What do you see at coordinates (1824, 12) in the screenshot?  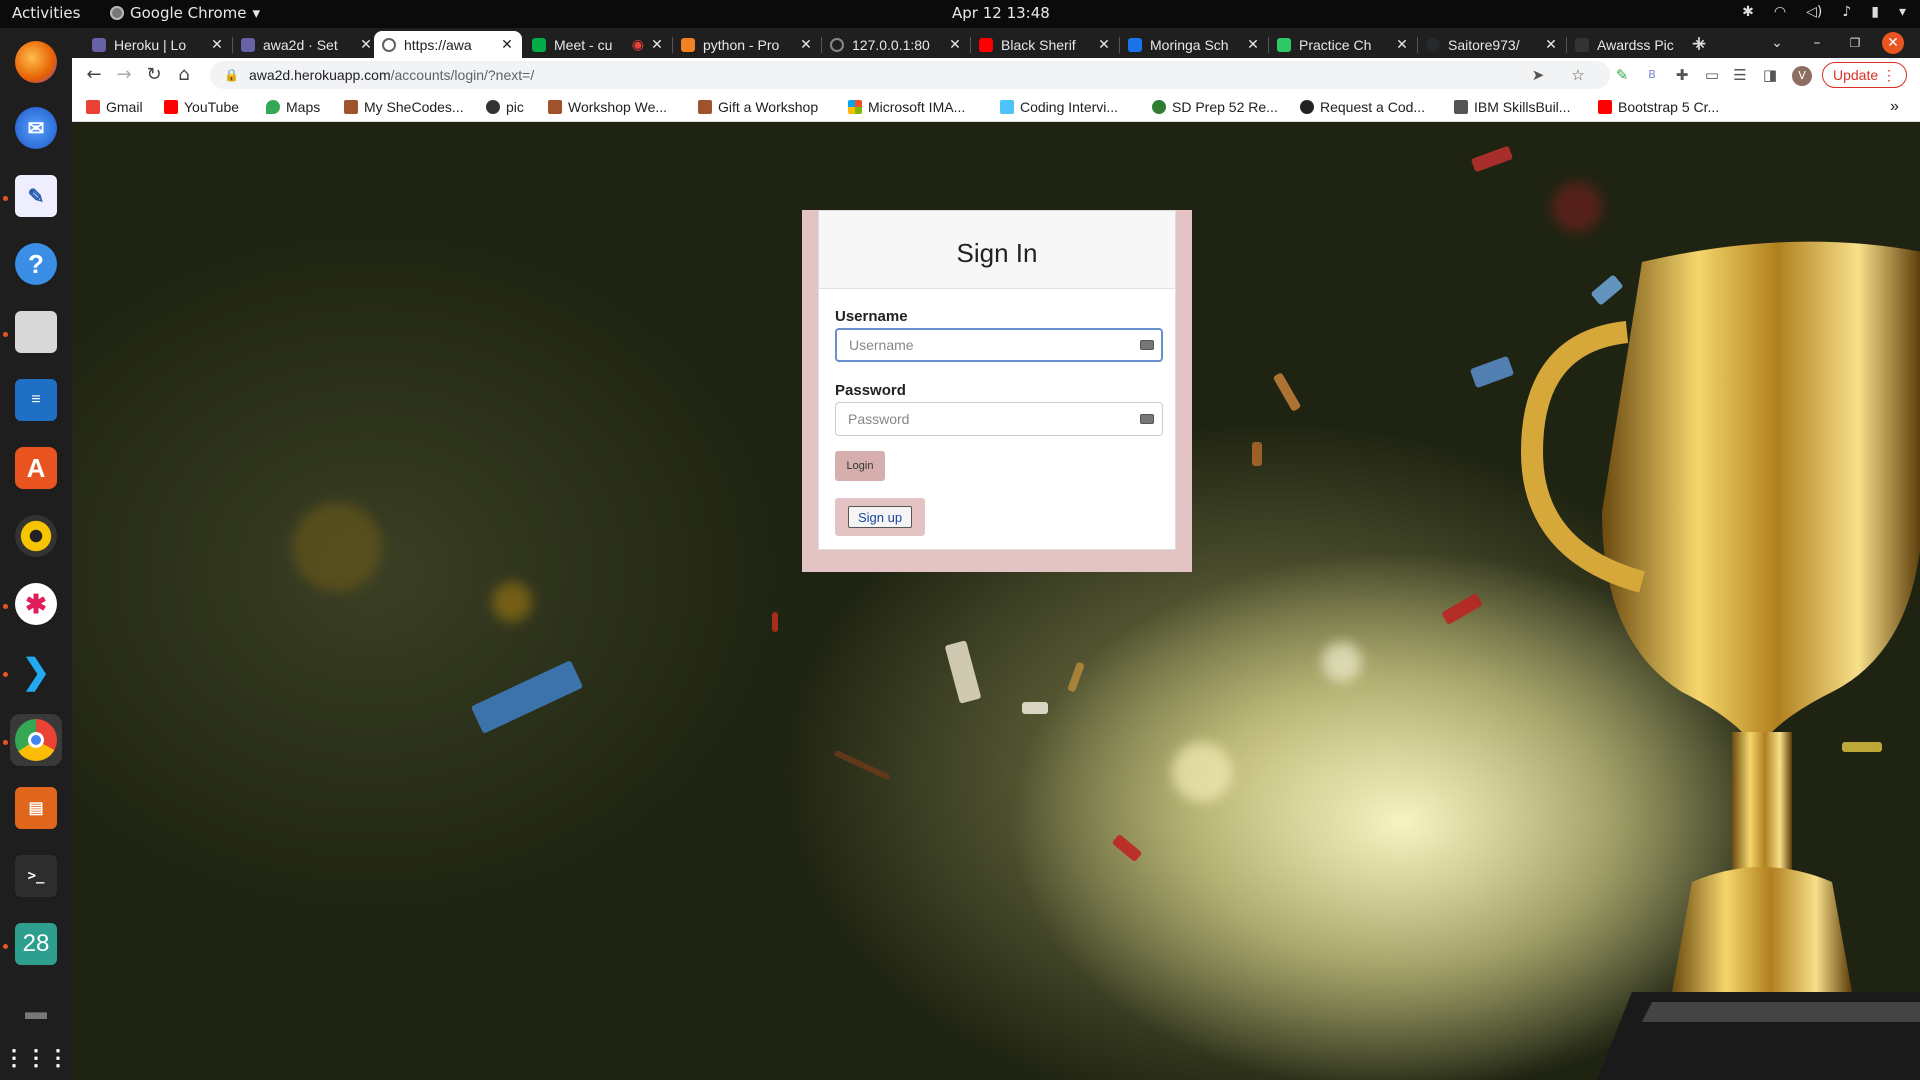 I see `system-tray: ✱ ◠ ◁) ♪ ▮ ▾` at bounding box center [1824, 12].